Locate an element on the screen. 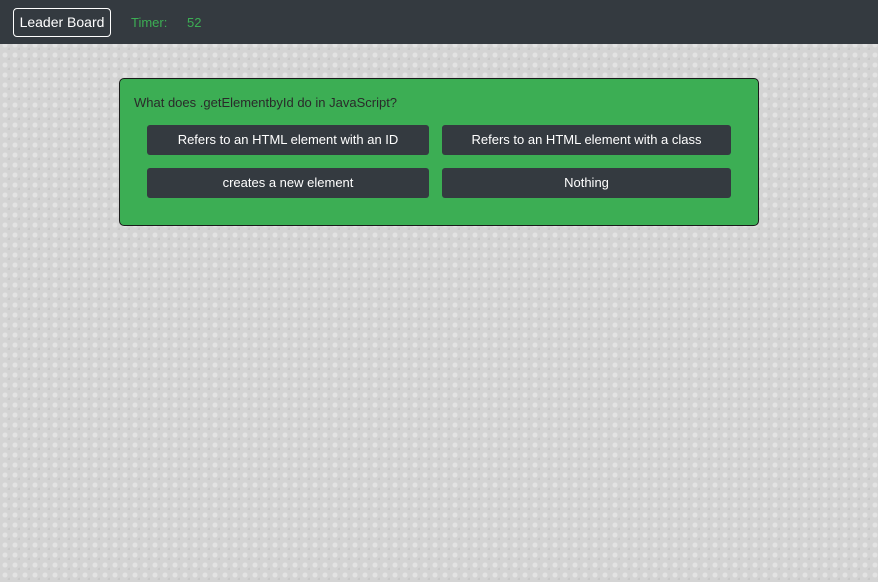 The image size is (878, 582). navbar: Leader Board Timer: 52 is located at coordinates (439, 22).